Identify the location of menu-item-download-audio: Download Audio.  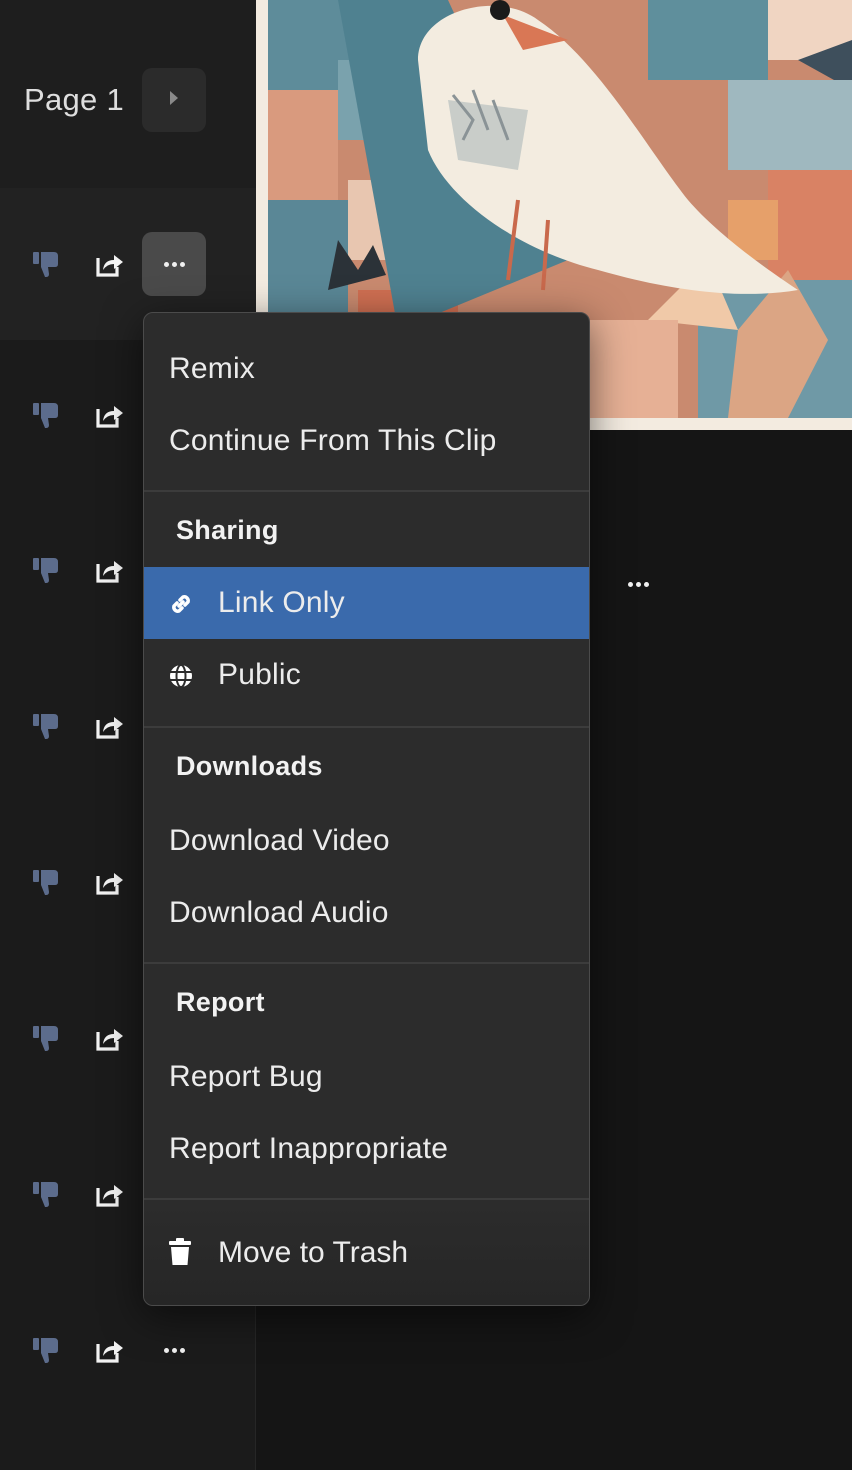
(366, 913).